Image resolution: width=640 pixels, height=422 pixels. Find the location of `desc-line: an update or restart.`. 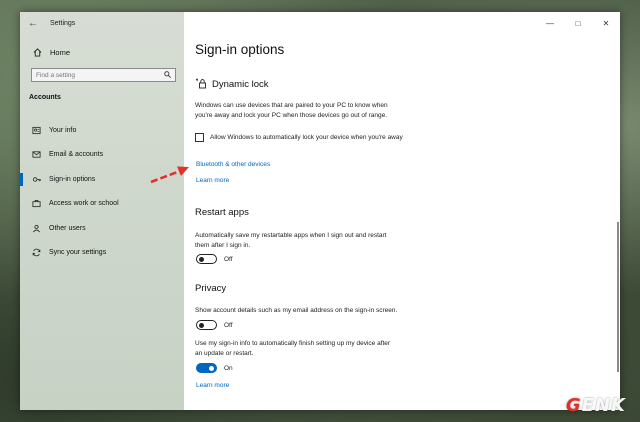

desc-line: an update or restart. is located at coordinates (224, 353).